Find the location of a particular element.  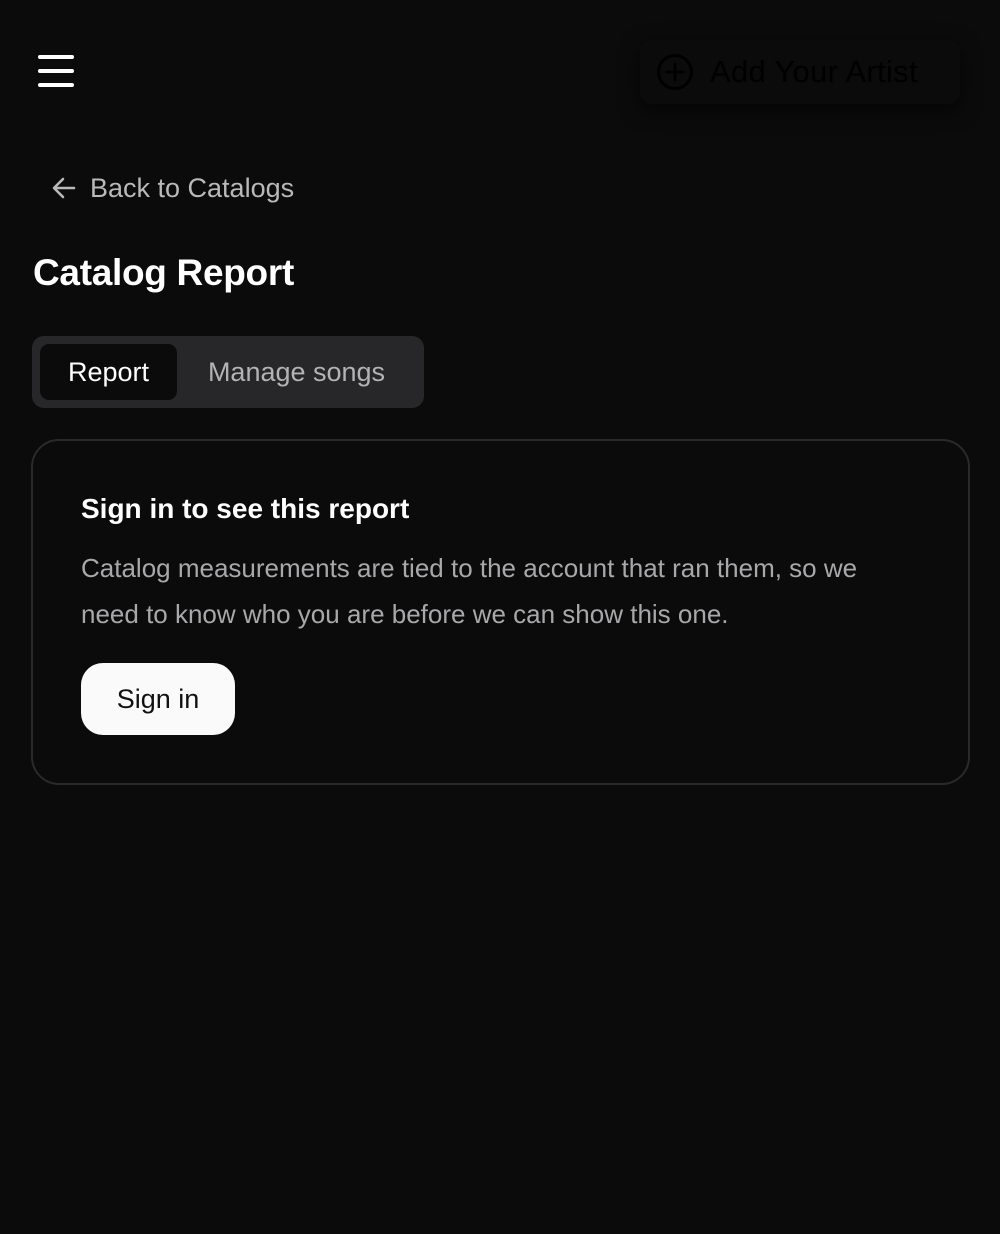

report-tabs: Report Manage songs is located at coordinates (228, 372).